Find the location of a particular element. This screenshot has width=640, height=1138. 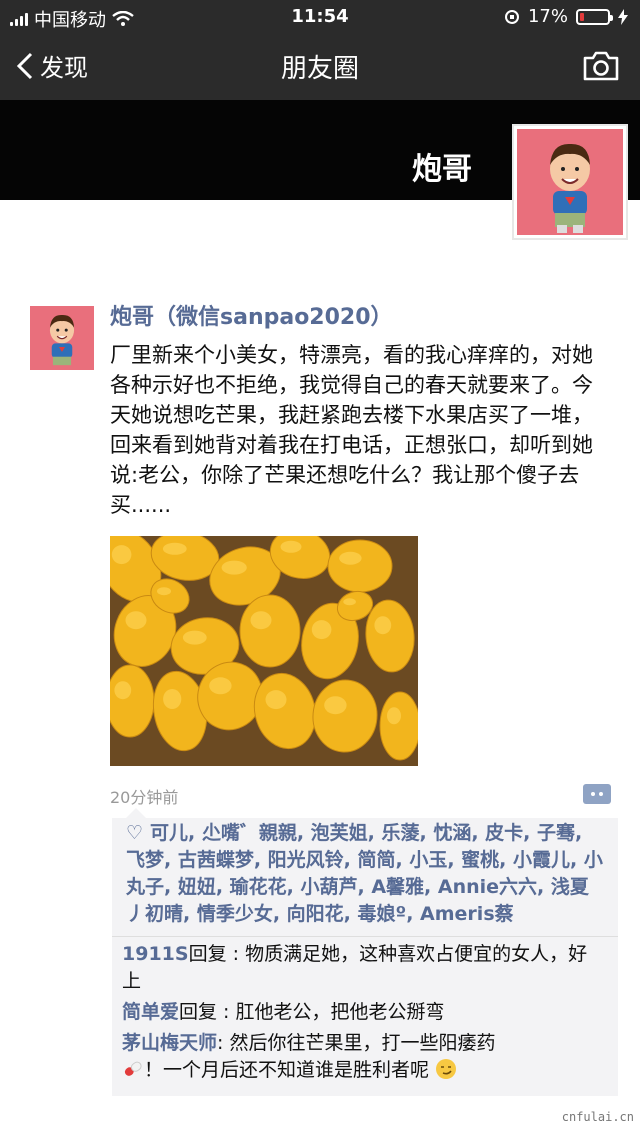

comment-user: 茅山梅天师 is located at coordinates (169, 1043).